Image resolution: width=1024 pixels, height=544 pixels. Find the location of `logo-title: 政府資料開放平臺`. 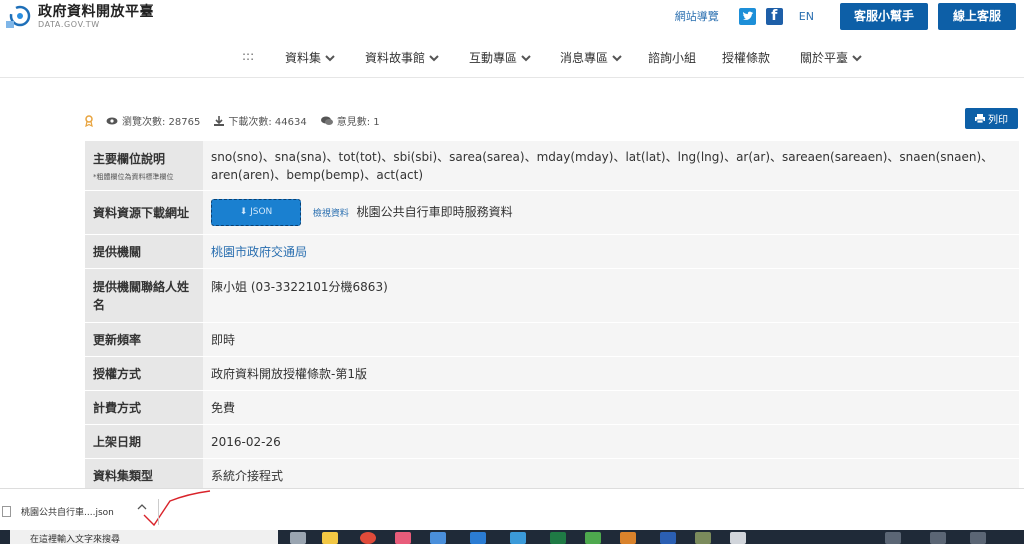

logo-title: 政府資料開放平臺 is located at coordinates (96, 12).